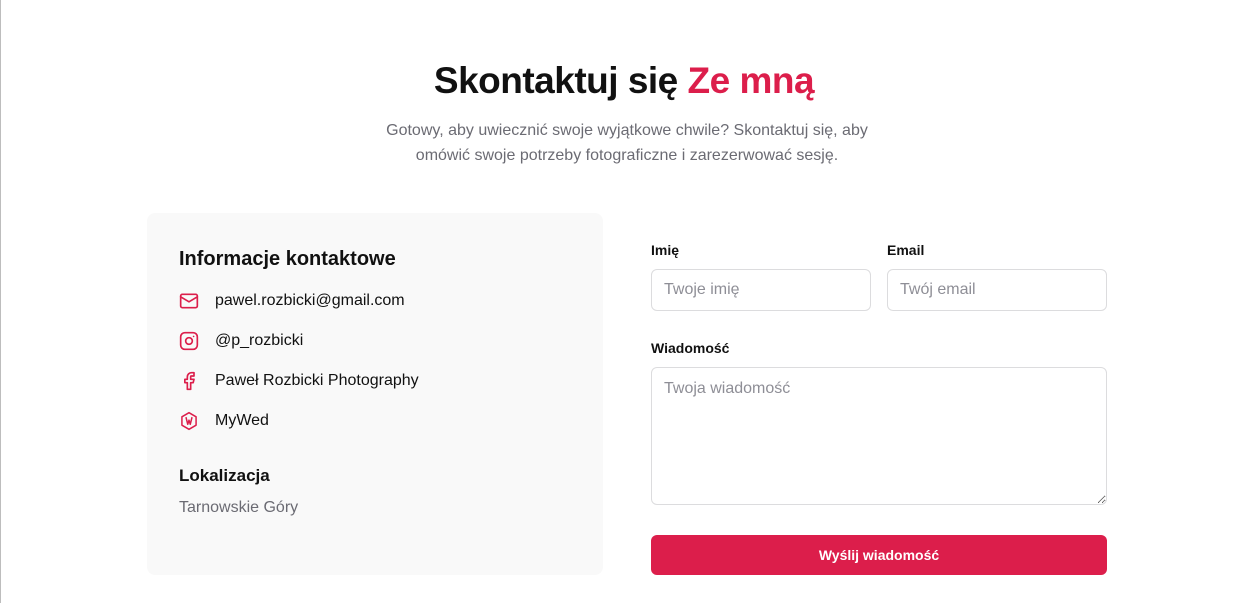 Image resolution: width=1246 pixels, height=603 pixels. I want to click on page-title: Skontaktuj się Ze mną, so click(623, 81).